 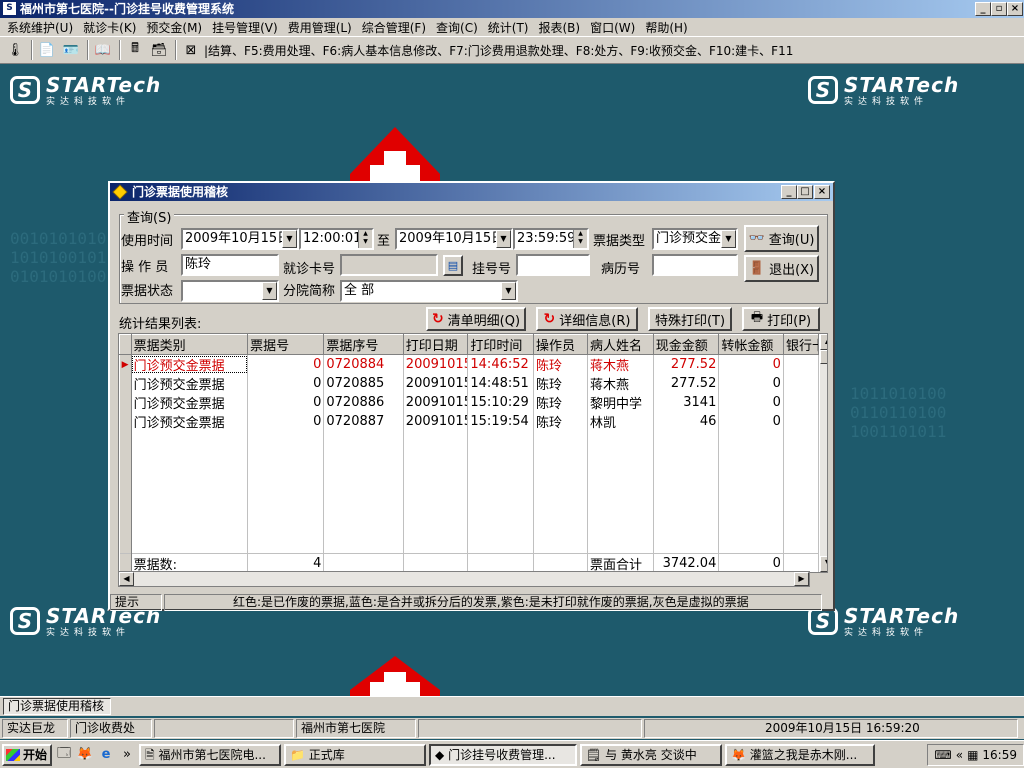 I want to click on start-time-spinner: 12:00:01 ▲ ▼, so click(x=336, y=239).